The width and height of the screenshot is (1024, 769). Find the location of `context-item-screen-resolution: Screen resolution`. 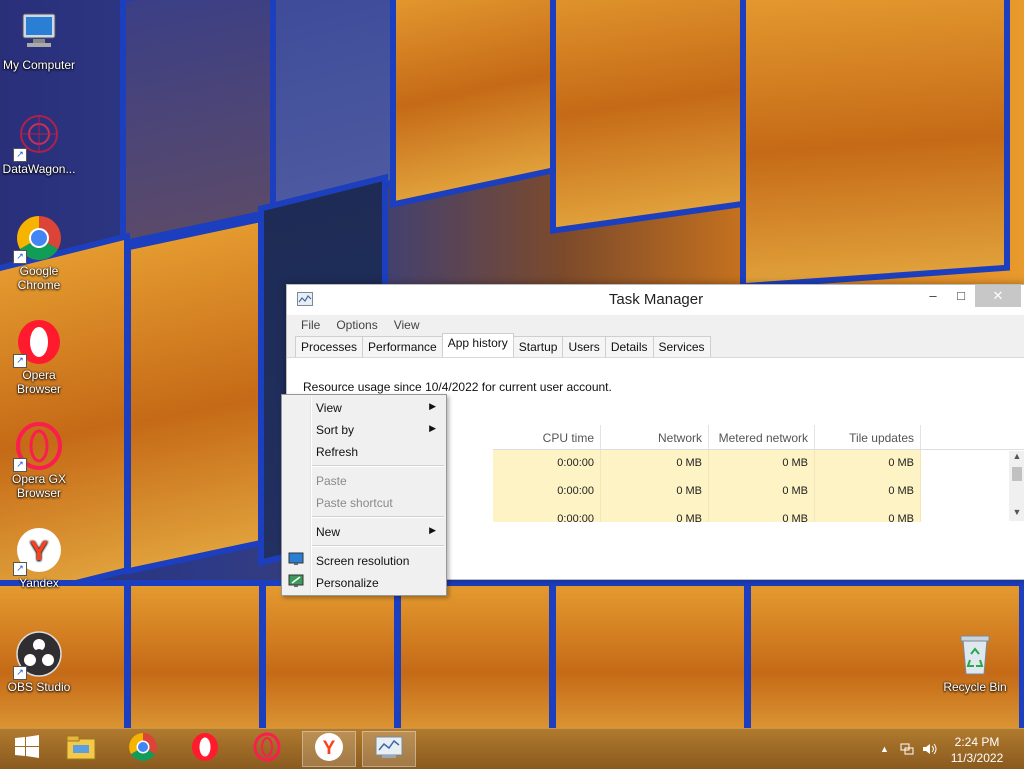

context-item-screen-resolution: Screen resolution is located at coordinates (364, 560).